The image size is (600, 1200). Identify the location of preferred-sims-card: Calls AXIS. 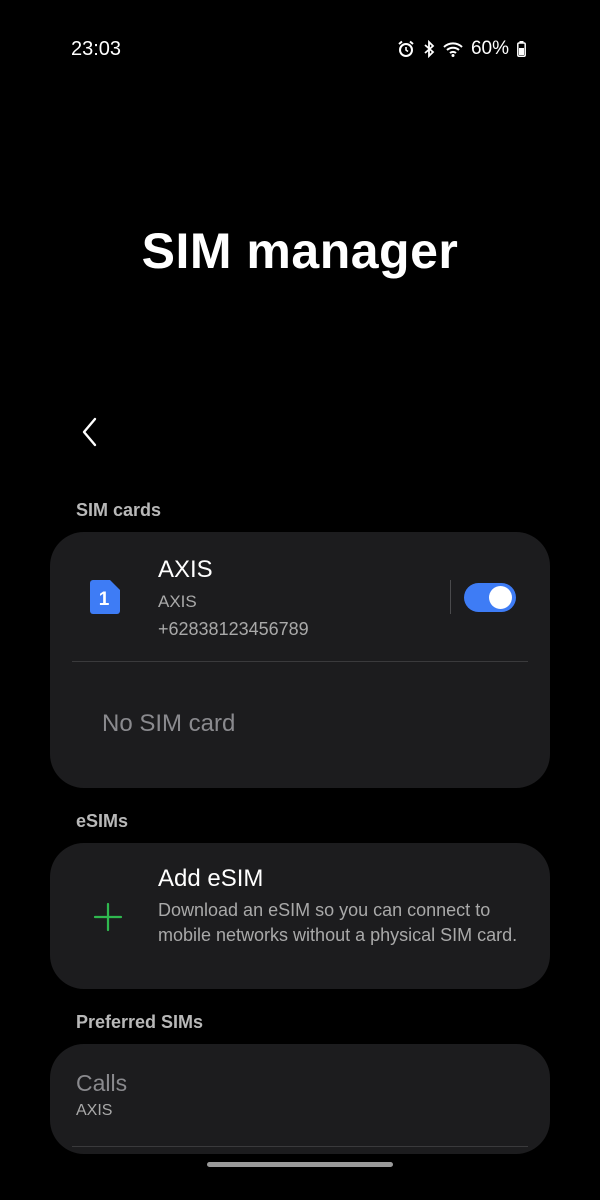
(300, 1099).